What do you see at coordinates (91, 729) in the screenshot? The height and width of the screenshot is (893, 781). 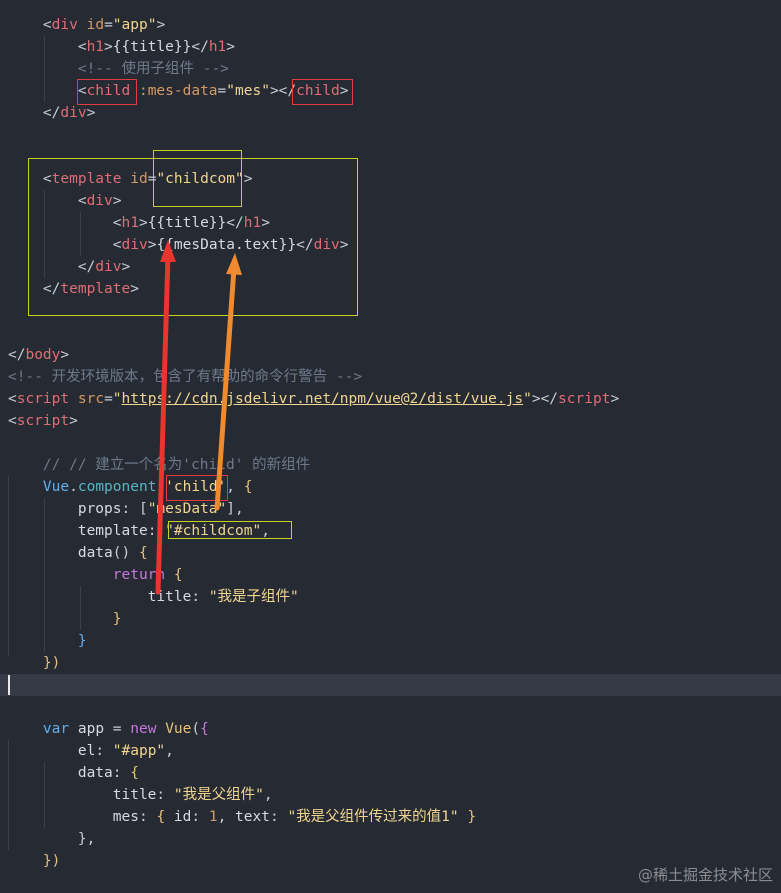 I see `code-token: app` at bounding box center [91, 729].